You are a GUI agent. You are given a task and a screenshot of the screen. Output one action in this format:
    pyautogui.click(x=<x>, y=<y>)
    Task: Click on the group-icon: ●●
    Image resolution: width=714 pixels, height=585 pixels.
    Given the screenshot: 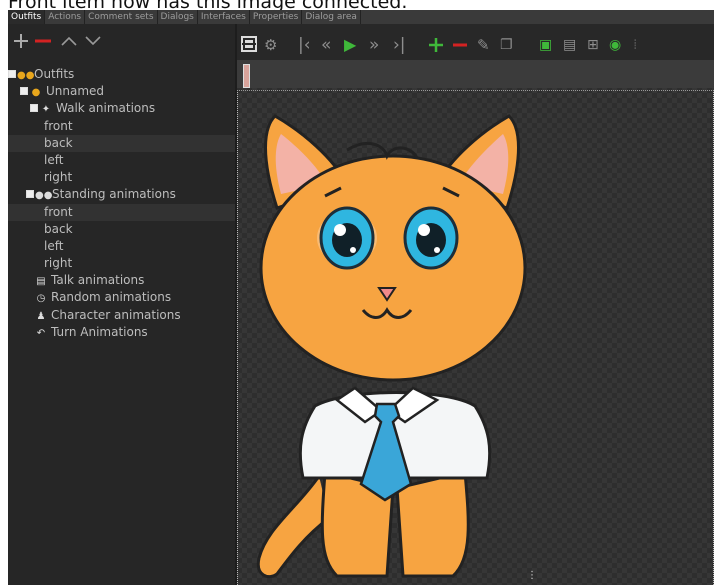 What is the action you would take?
    pyautogui.click(x=26, y=75)
    